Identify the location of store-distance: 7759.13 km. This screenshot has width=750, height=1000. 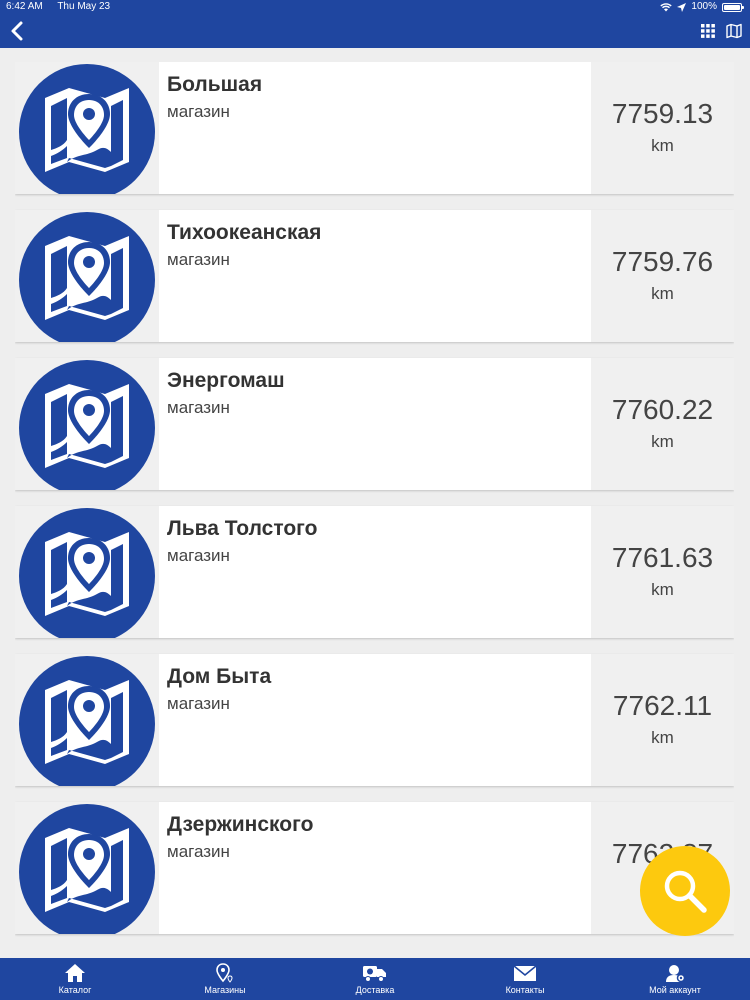
(662, 128).